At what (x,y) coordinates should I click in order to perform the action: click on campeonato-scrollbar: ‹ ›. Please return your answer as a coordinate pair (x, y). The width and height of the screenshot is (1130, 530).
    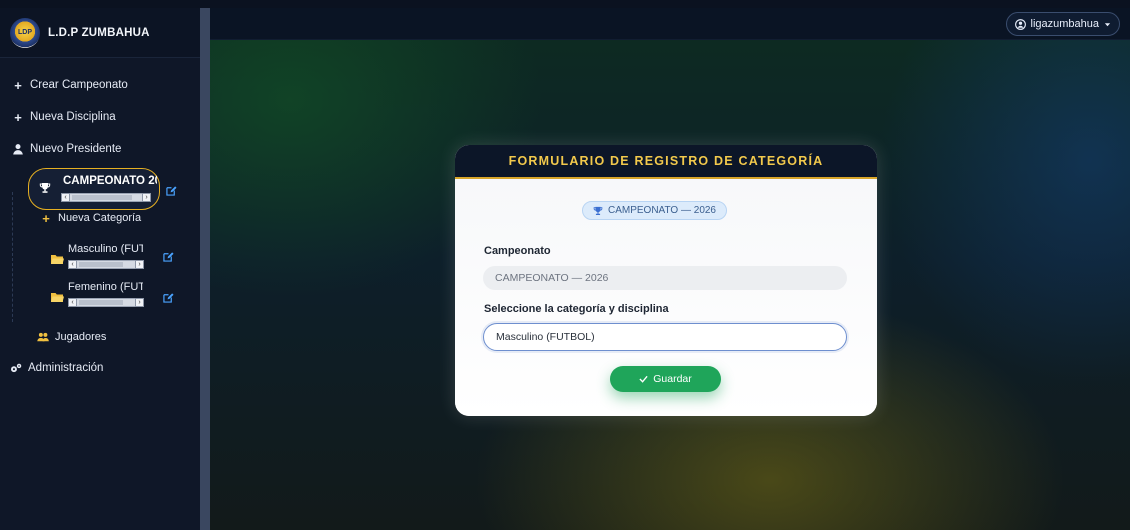
    Looking at the image, I should click on (106, 197).